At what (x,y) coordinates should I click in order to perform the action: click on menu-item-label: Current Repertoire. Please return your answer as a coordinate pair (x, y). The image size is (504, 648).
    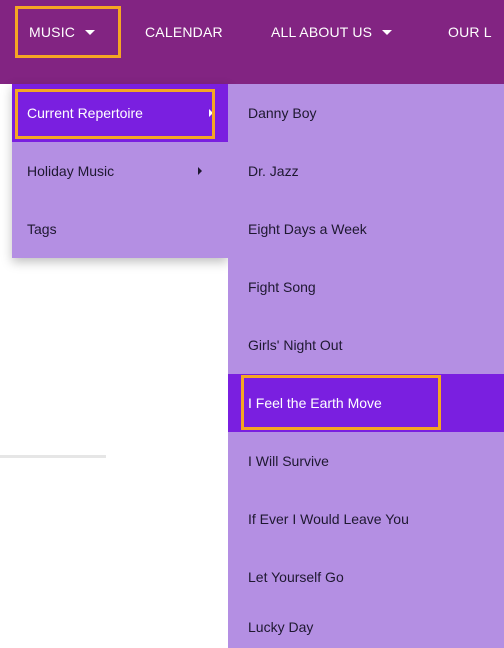
    Looking at the image, I should click on (85, 113).